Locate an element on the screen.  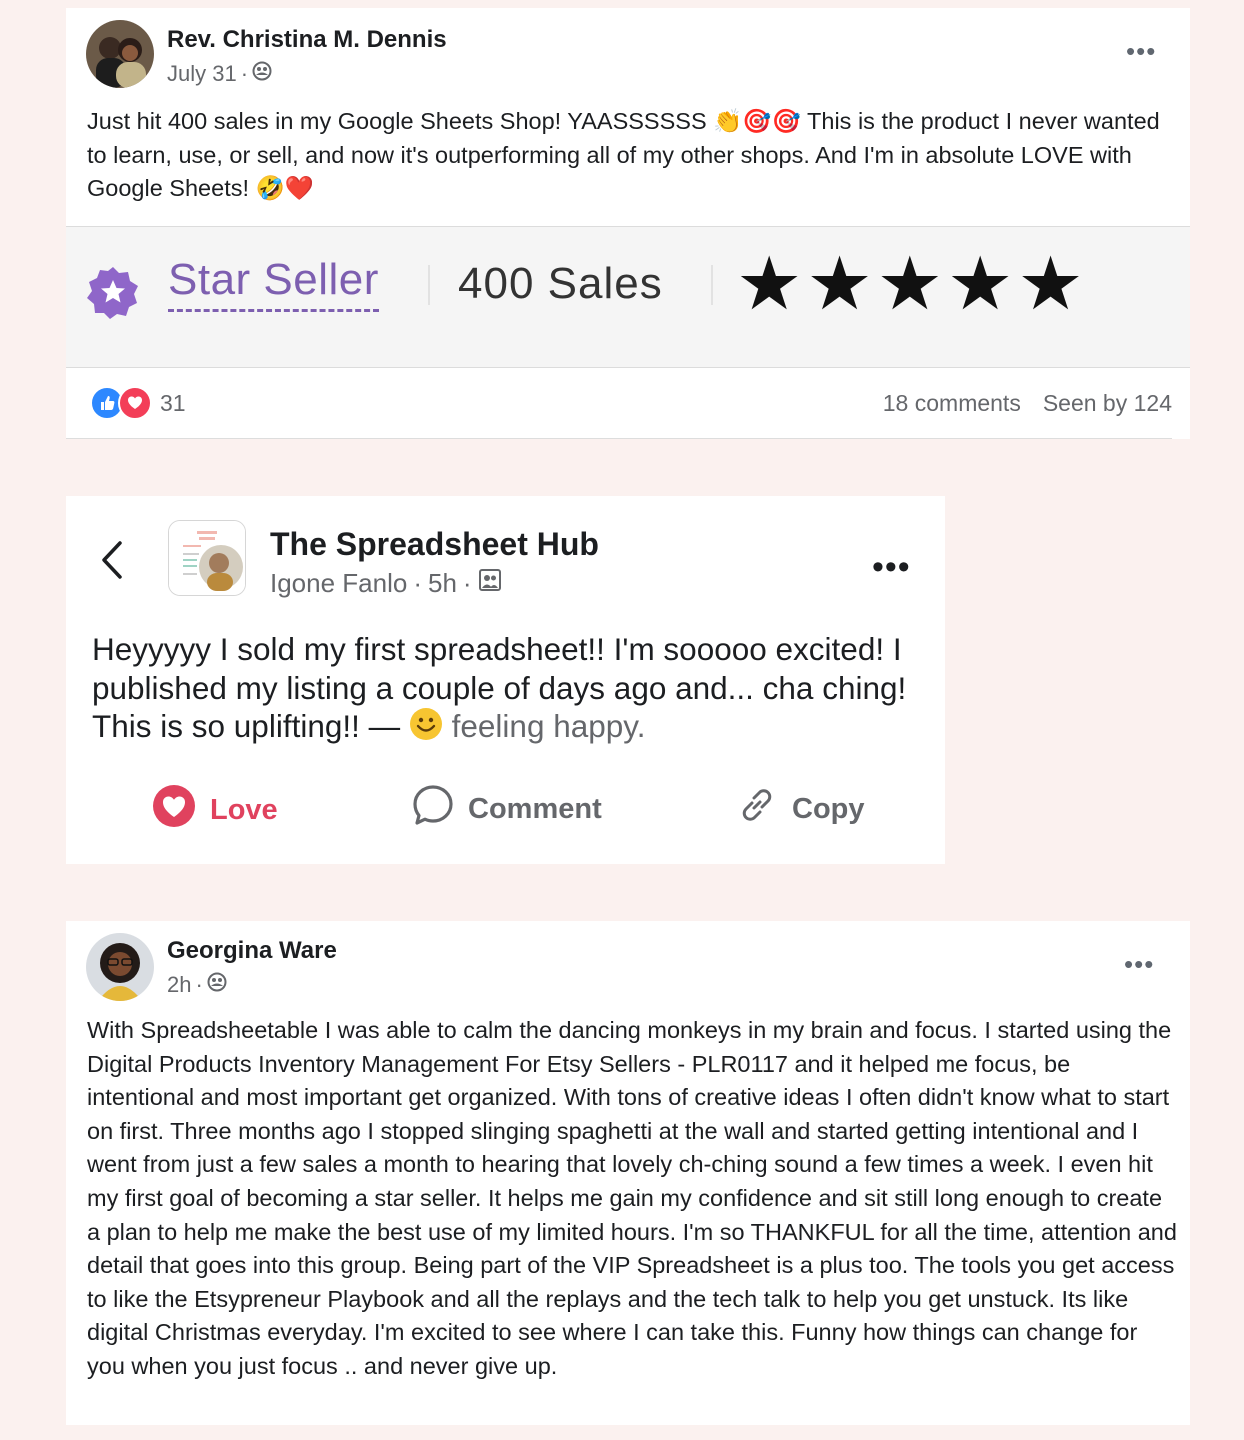
post-stats: 18 comments Seen by 124 is located at coordinates (1027, 403).